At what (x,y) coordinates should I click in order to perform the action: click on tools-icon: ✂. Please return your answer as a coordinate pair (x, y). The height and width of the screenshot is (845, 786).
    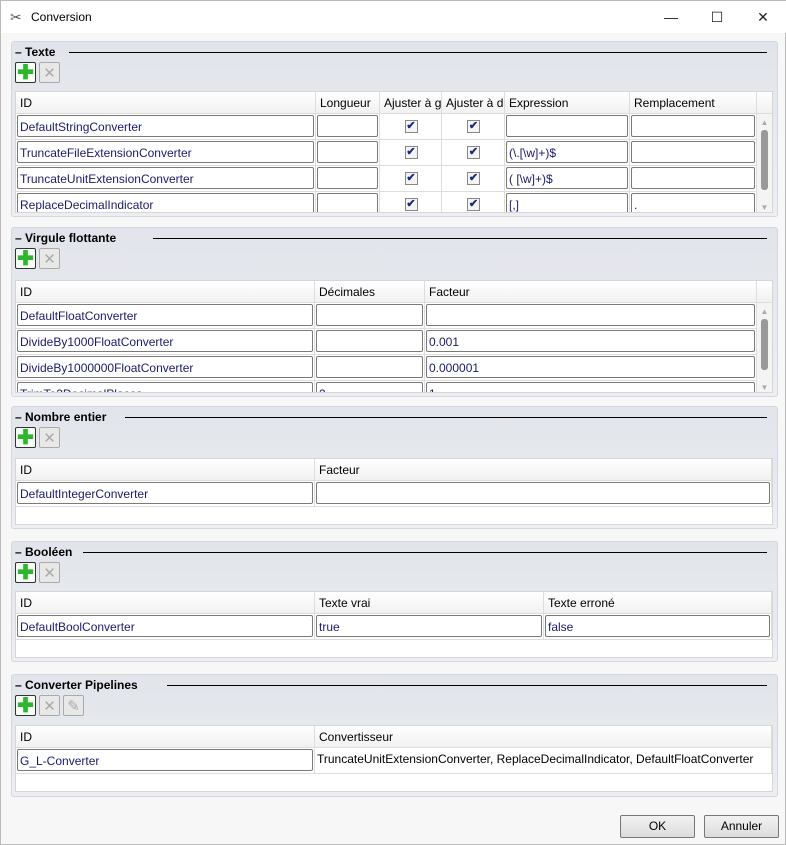
    Looking at the image, I should click on (16, 17).